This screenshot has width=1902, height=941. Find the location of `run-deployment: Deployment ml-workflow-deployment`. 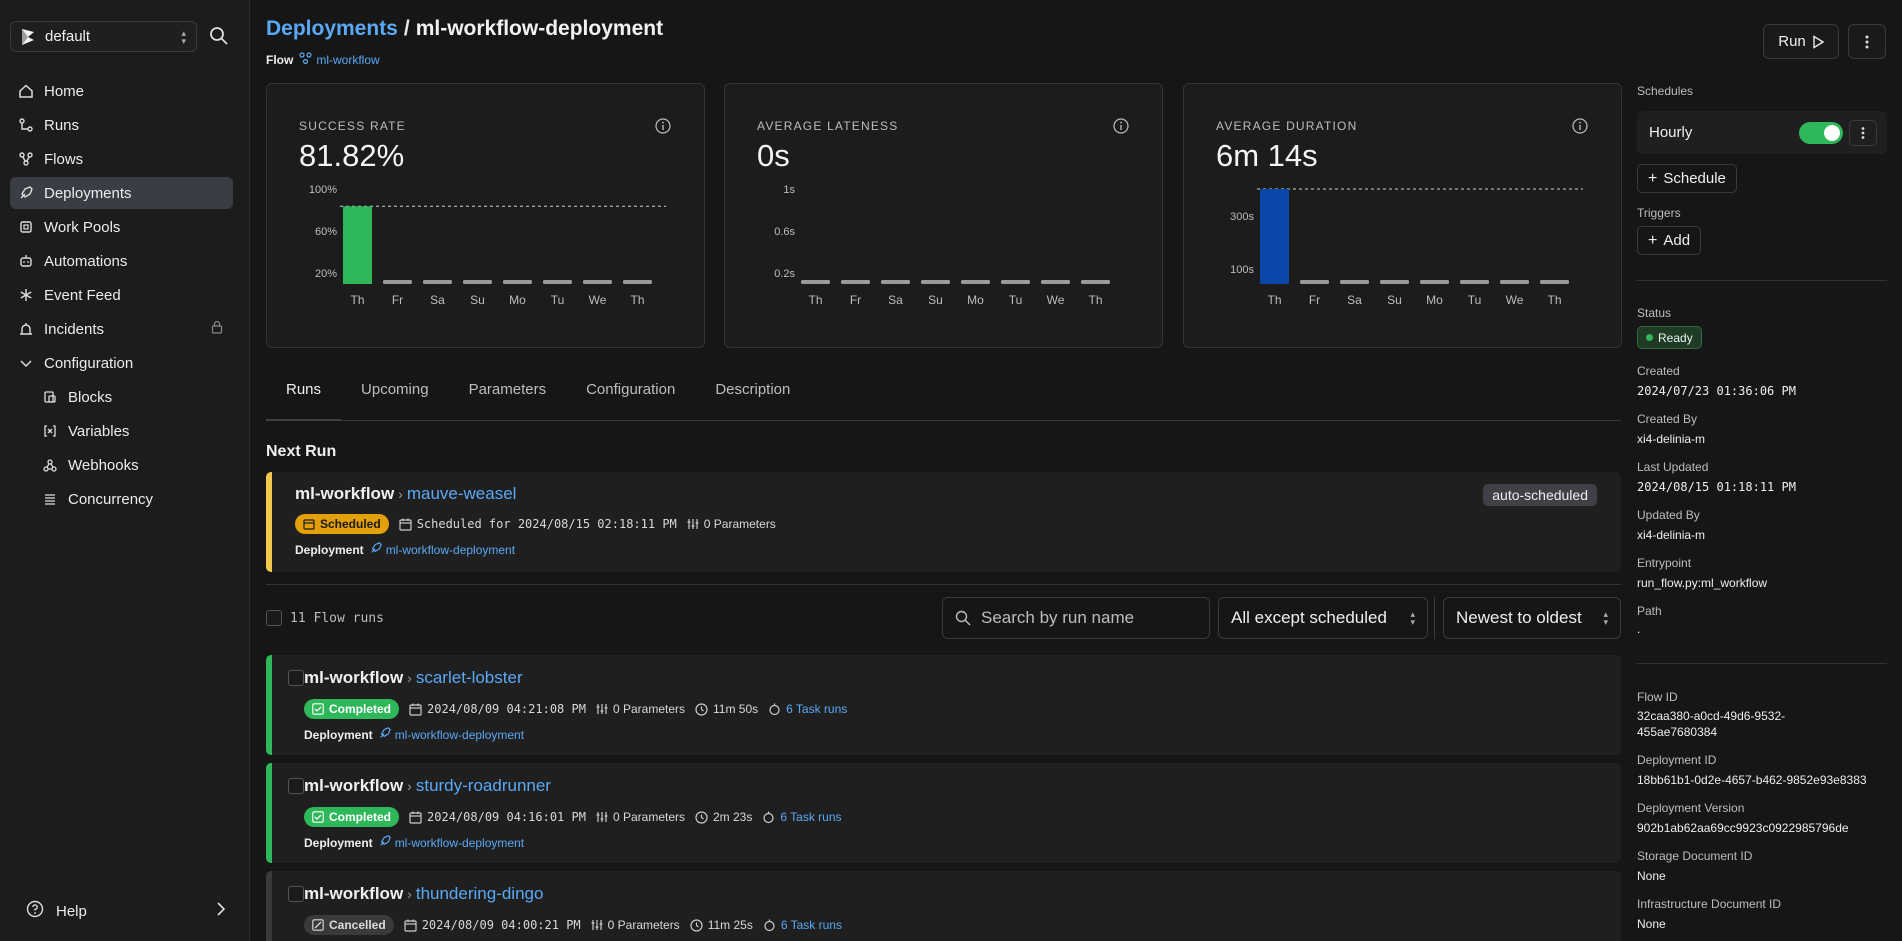

run-deployment: Deployment ml-workflow-deployment is located at coordinates (414, 734).